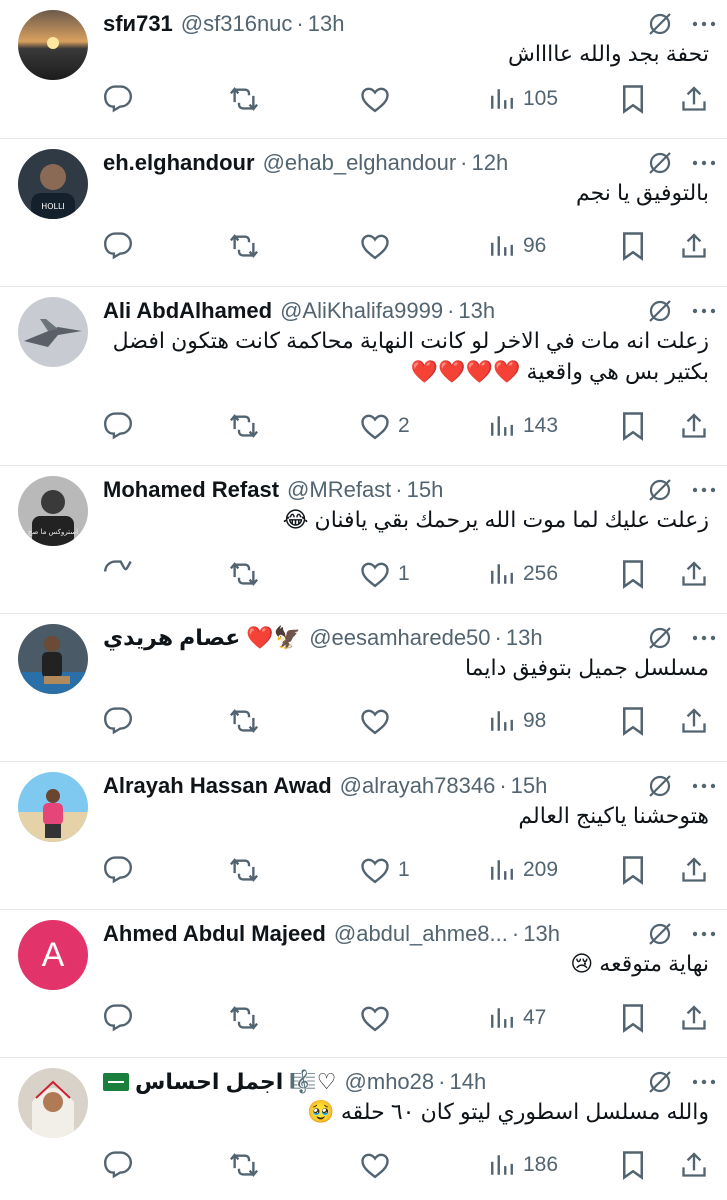 This screenshot has height=1200, width=727. Describe the element at coordinates (53, 511) in the screenshot. I see `avatar: استروكس ما صح` at that location.